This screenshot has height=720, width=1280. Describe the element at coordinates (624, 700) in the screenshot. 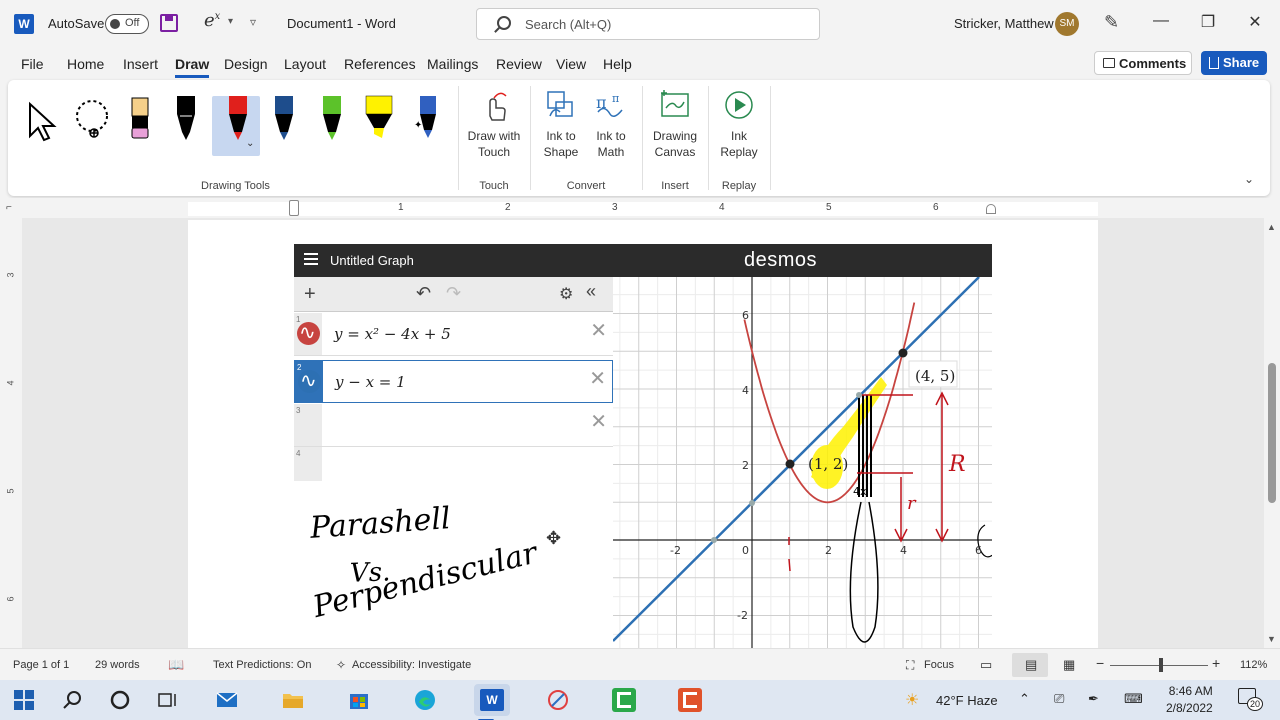

I see `camtasia-green-icon` at that location.